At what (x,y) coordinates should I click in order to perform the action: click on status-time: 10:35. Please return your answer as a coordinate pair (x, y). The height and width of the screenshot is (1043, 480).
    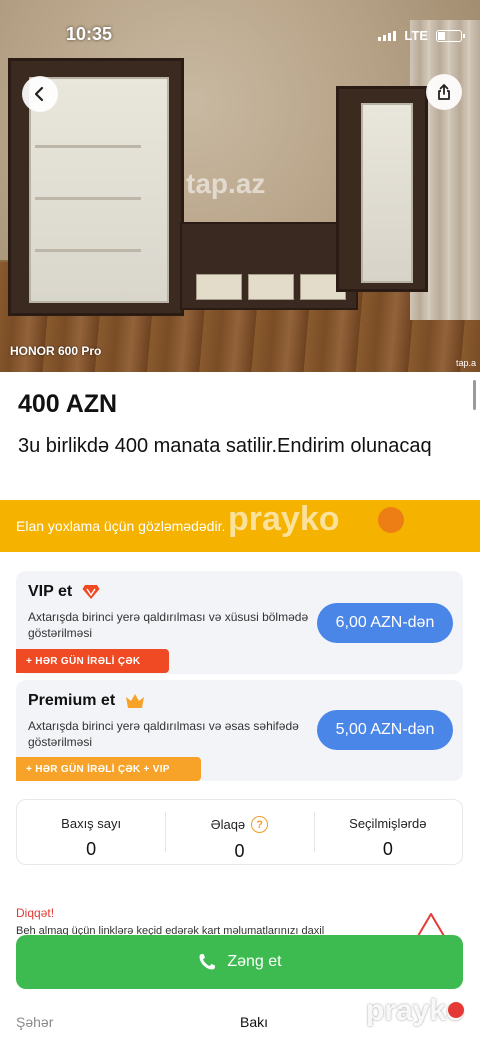
    Looking at the image, I should click on (89, 34).